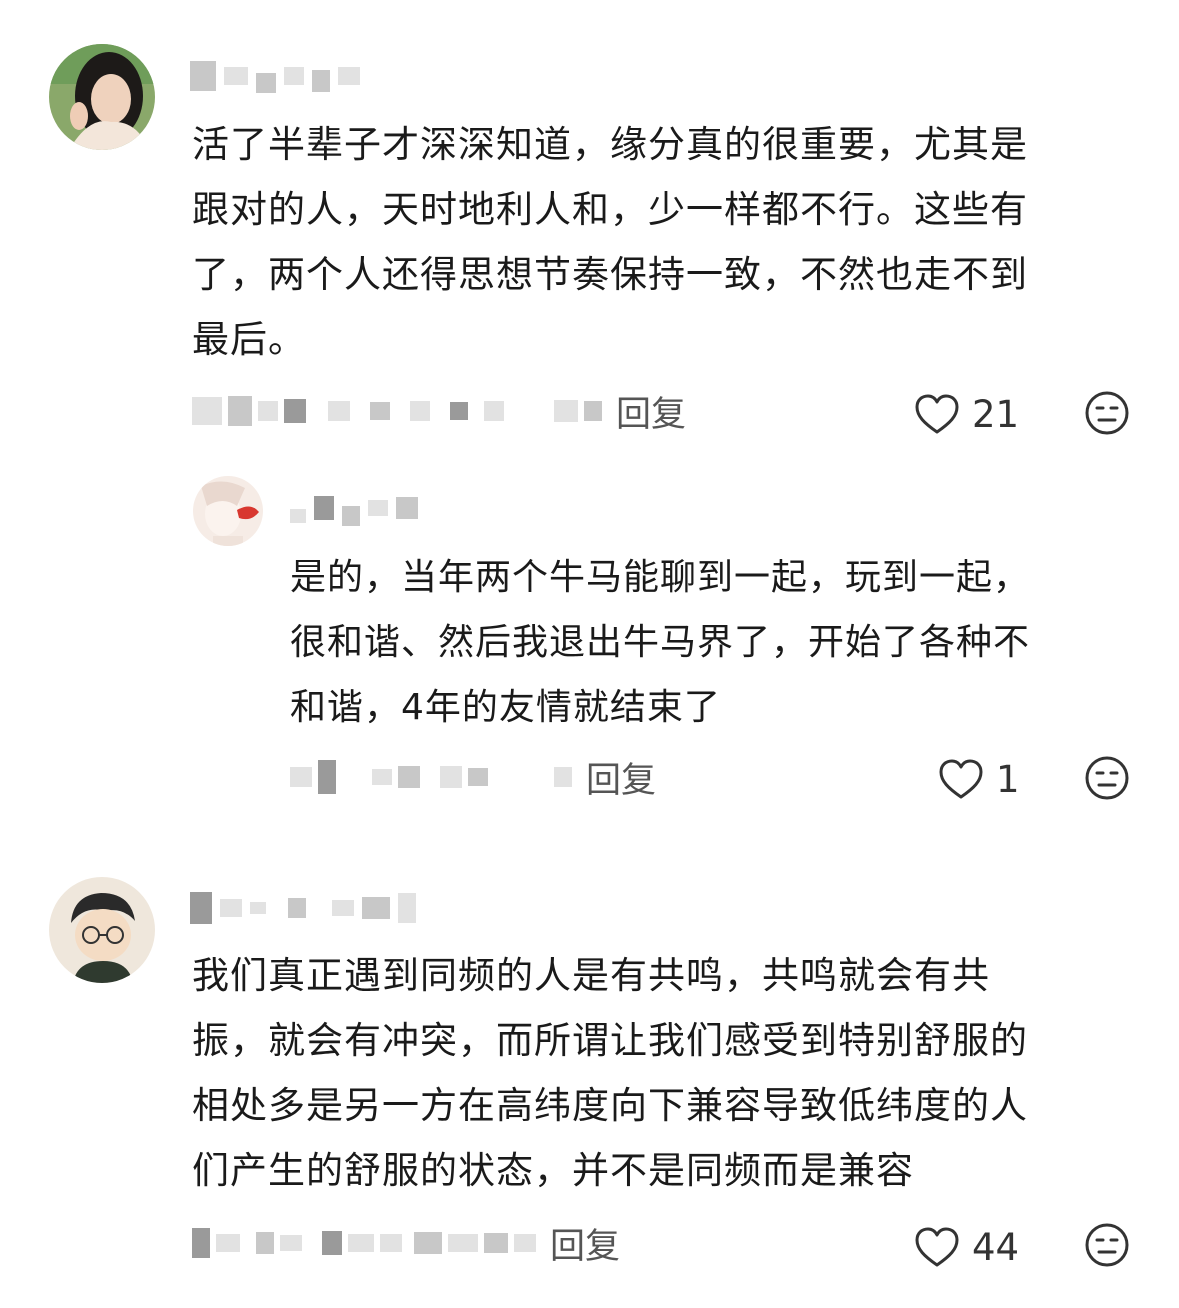 This screenshot has height=1308, width=1179. What do you see at coordinates (996, 1247) in the screenshot?
I see `like-count: 44` at bounding box center [996, 1247].